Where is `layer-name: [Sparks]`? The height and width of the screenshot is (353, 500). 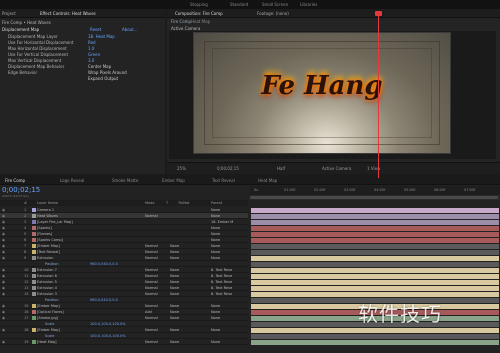 layer-name: [Sparks] is located at coordinates (59, 228).